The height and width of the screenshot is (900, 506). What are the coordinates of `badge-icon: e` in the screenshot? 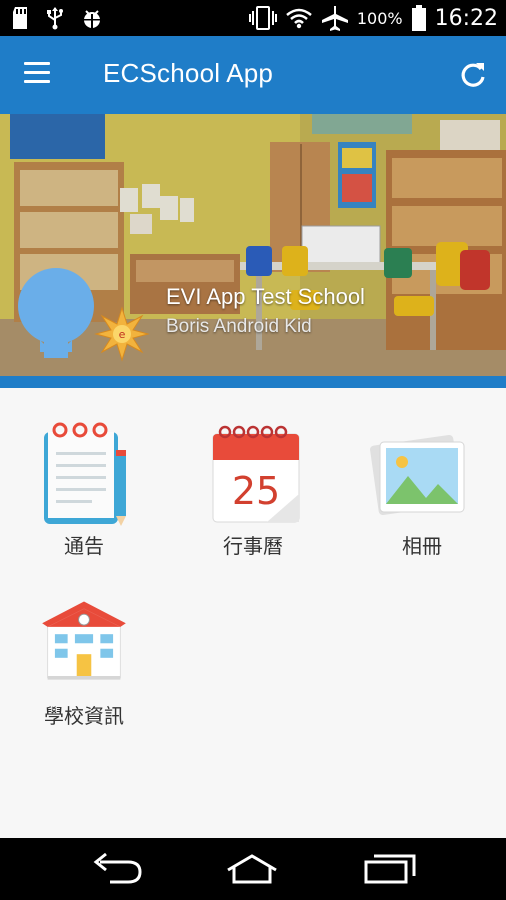 It's located at (122, 334).